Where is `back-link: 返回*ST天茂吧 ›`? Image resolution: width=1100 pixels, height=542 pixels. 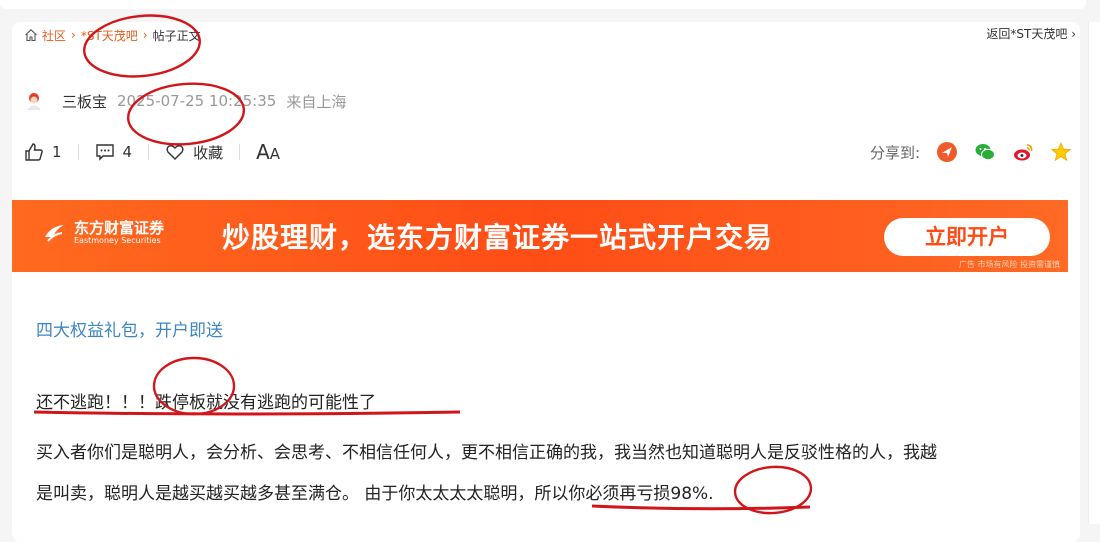 back-link: 返回*ST天茂吧 › is located at coordinates (1031, 33).